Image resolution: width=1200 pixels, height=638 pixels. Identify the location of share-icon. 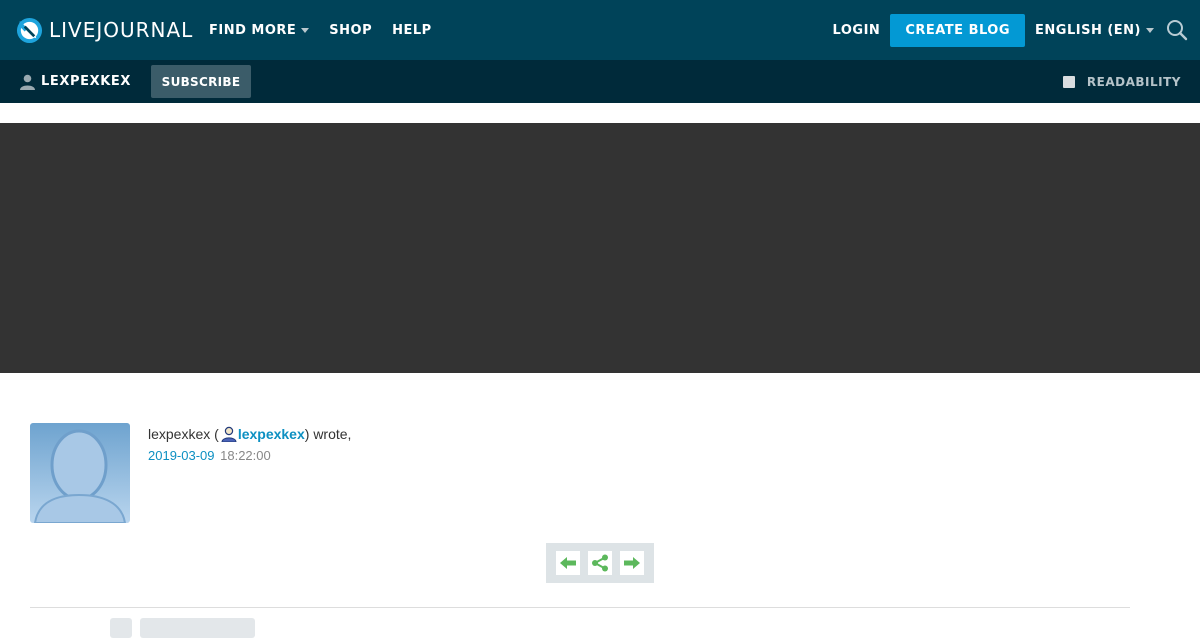
(600, 563).